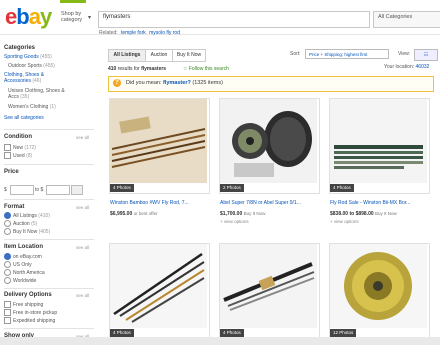 This screenshot has width=440, height=345. I want to click on shop-by-category-button: Shop by category, so click(74, 17).